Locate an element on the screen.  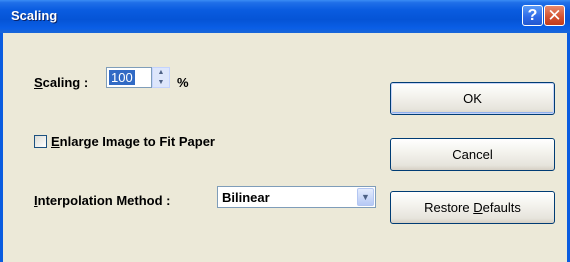
restore-defaults-suffix: efaults is located at coordinates (501, 207).